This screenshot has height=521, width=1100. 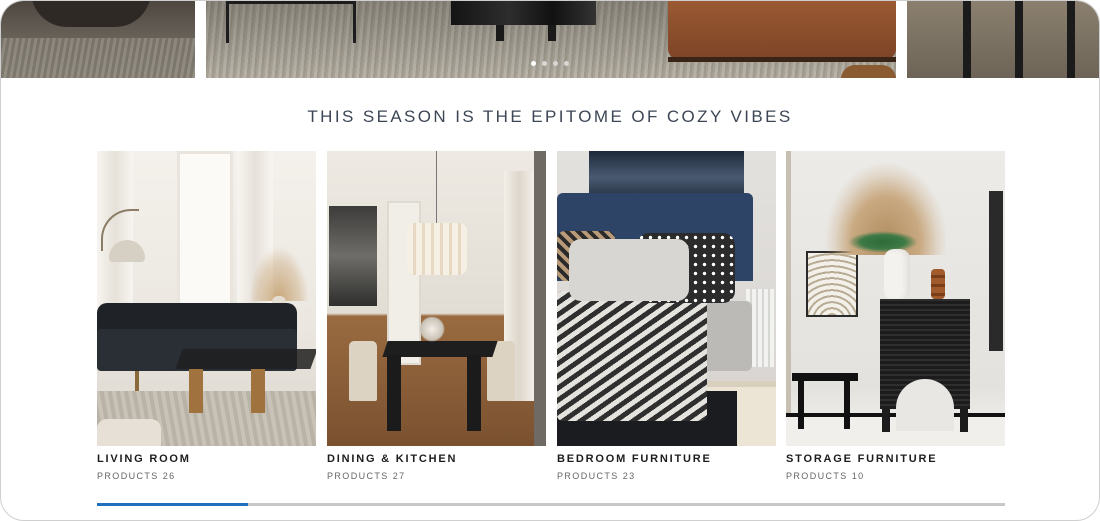 What do you see at coordinates (205, 234) in the screenshot?
I see `window-image` at bounding box center [205, 234].